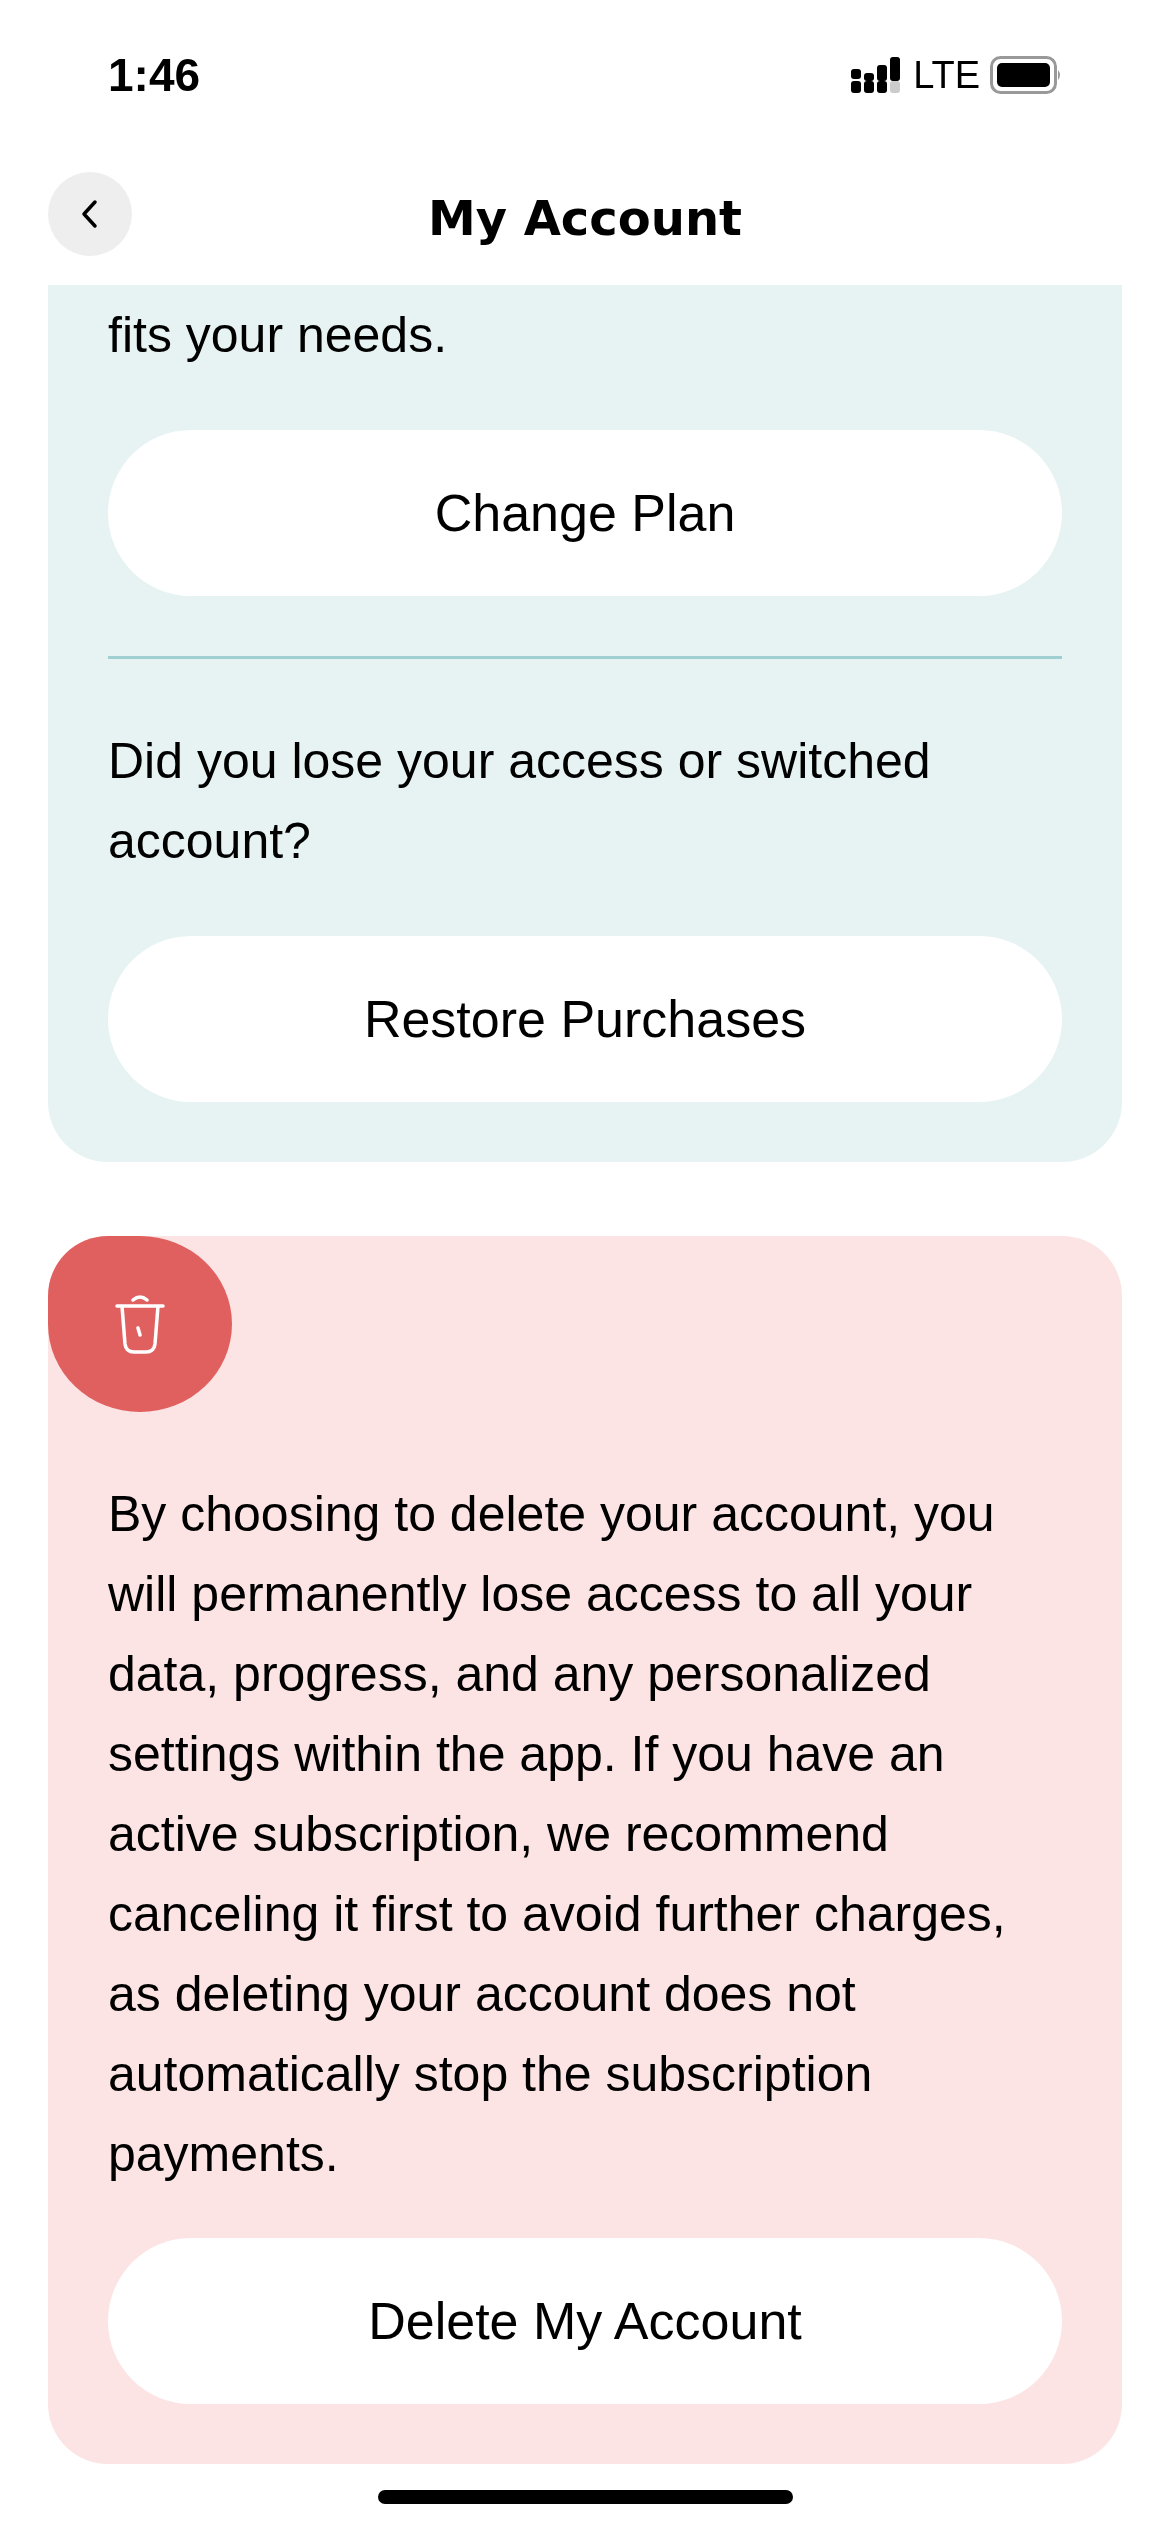 The width and height of the screenshot is (1170, 2532). I want to click on restore-purchases-button: Restore Purchases, so click(585, 1019).